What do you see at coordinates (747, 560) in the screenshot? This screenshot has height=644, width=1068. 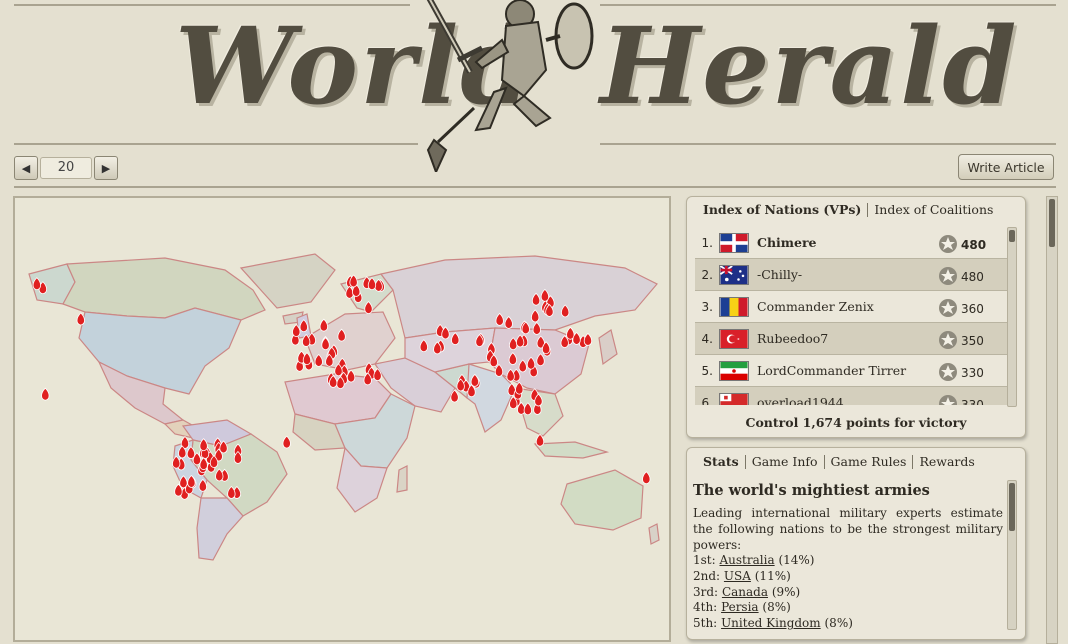 I see `country-link: Australia` at bounding box center [747, 560].